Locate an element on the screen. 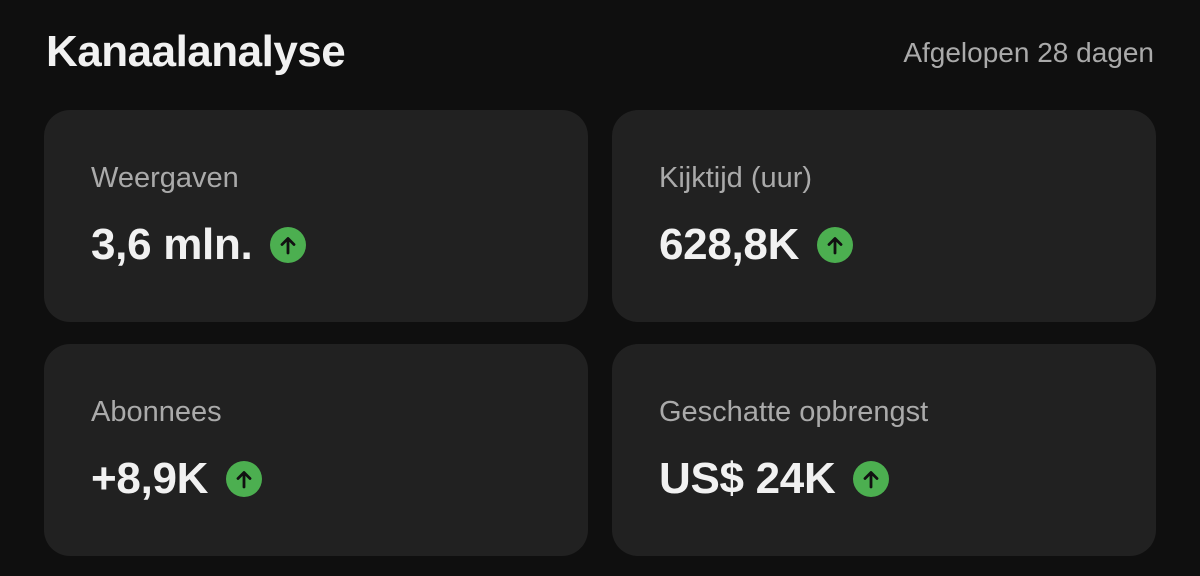  metric-value-row: US$ 24K is located at coordinates (884, 479).